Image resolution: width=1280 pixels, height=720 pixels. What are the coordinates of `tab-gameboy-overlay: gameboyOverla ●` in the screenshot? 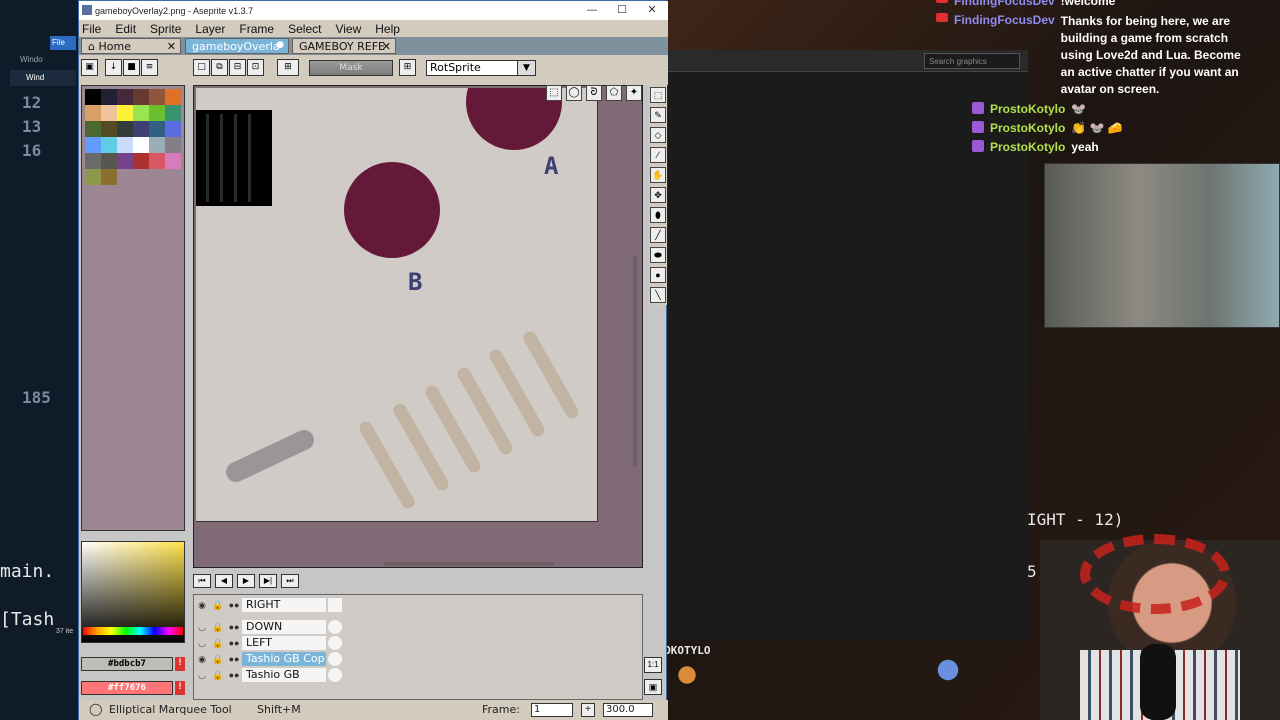 It's located at (237, 46).